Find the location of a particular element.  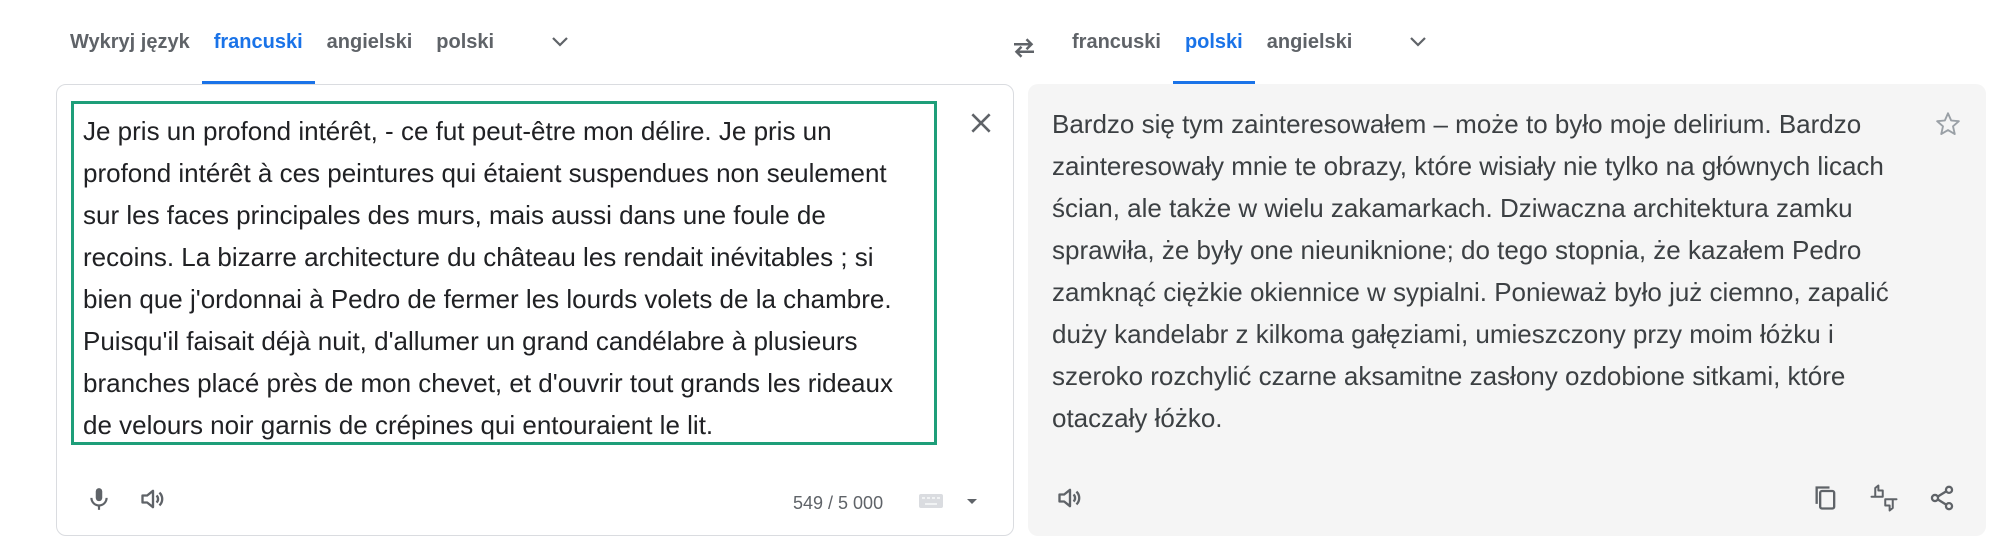

share-translation-button is located at coordinates (1942, 498).